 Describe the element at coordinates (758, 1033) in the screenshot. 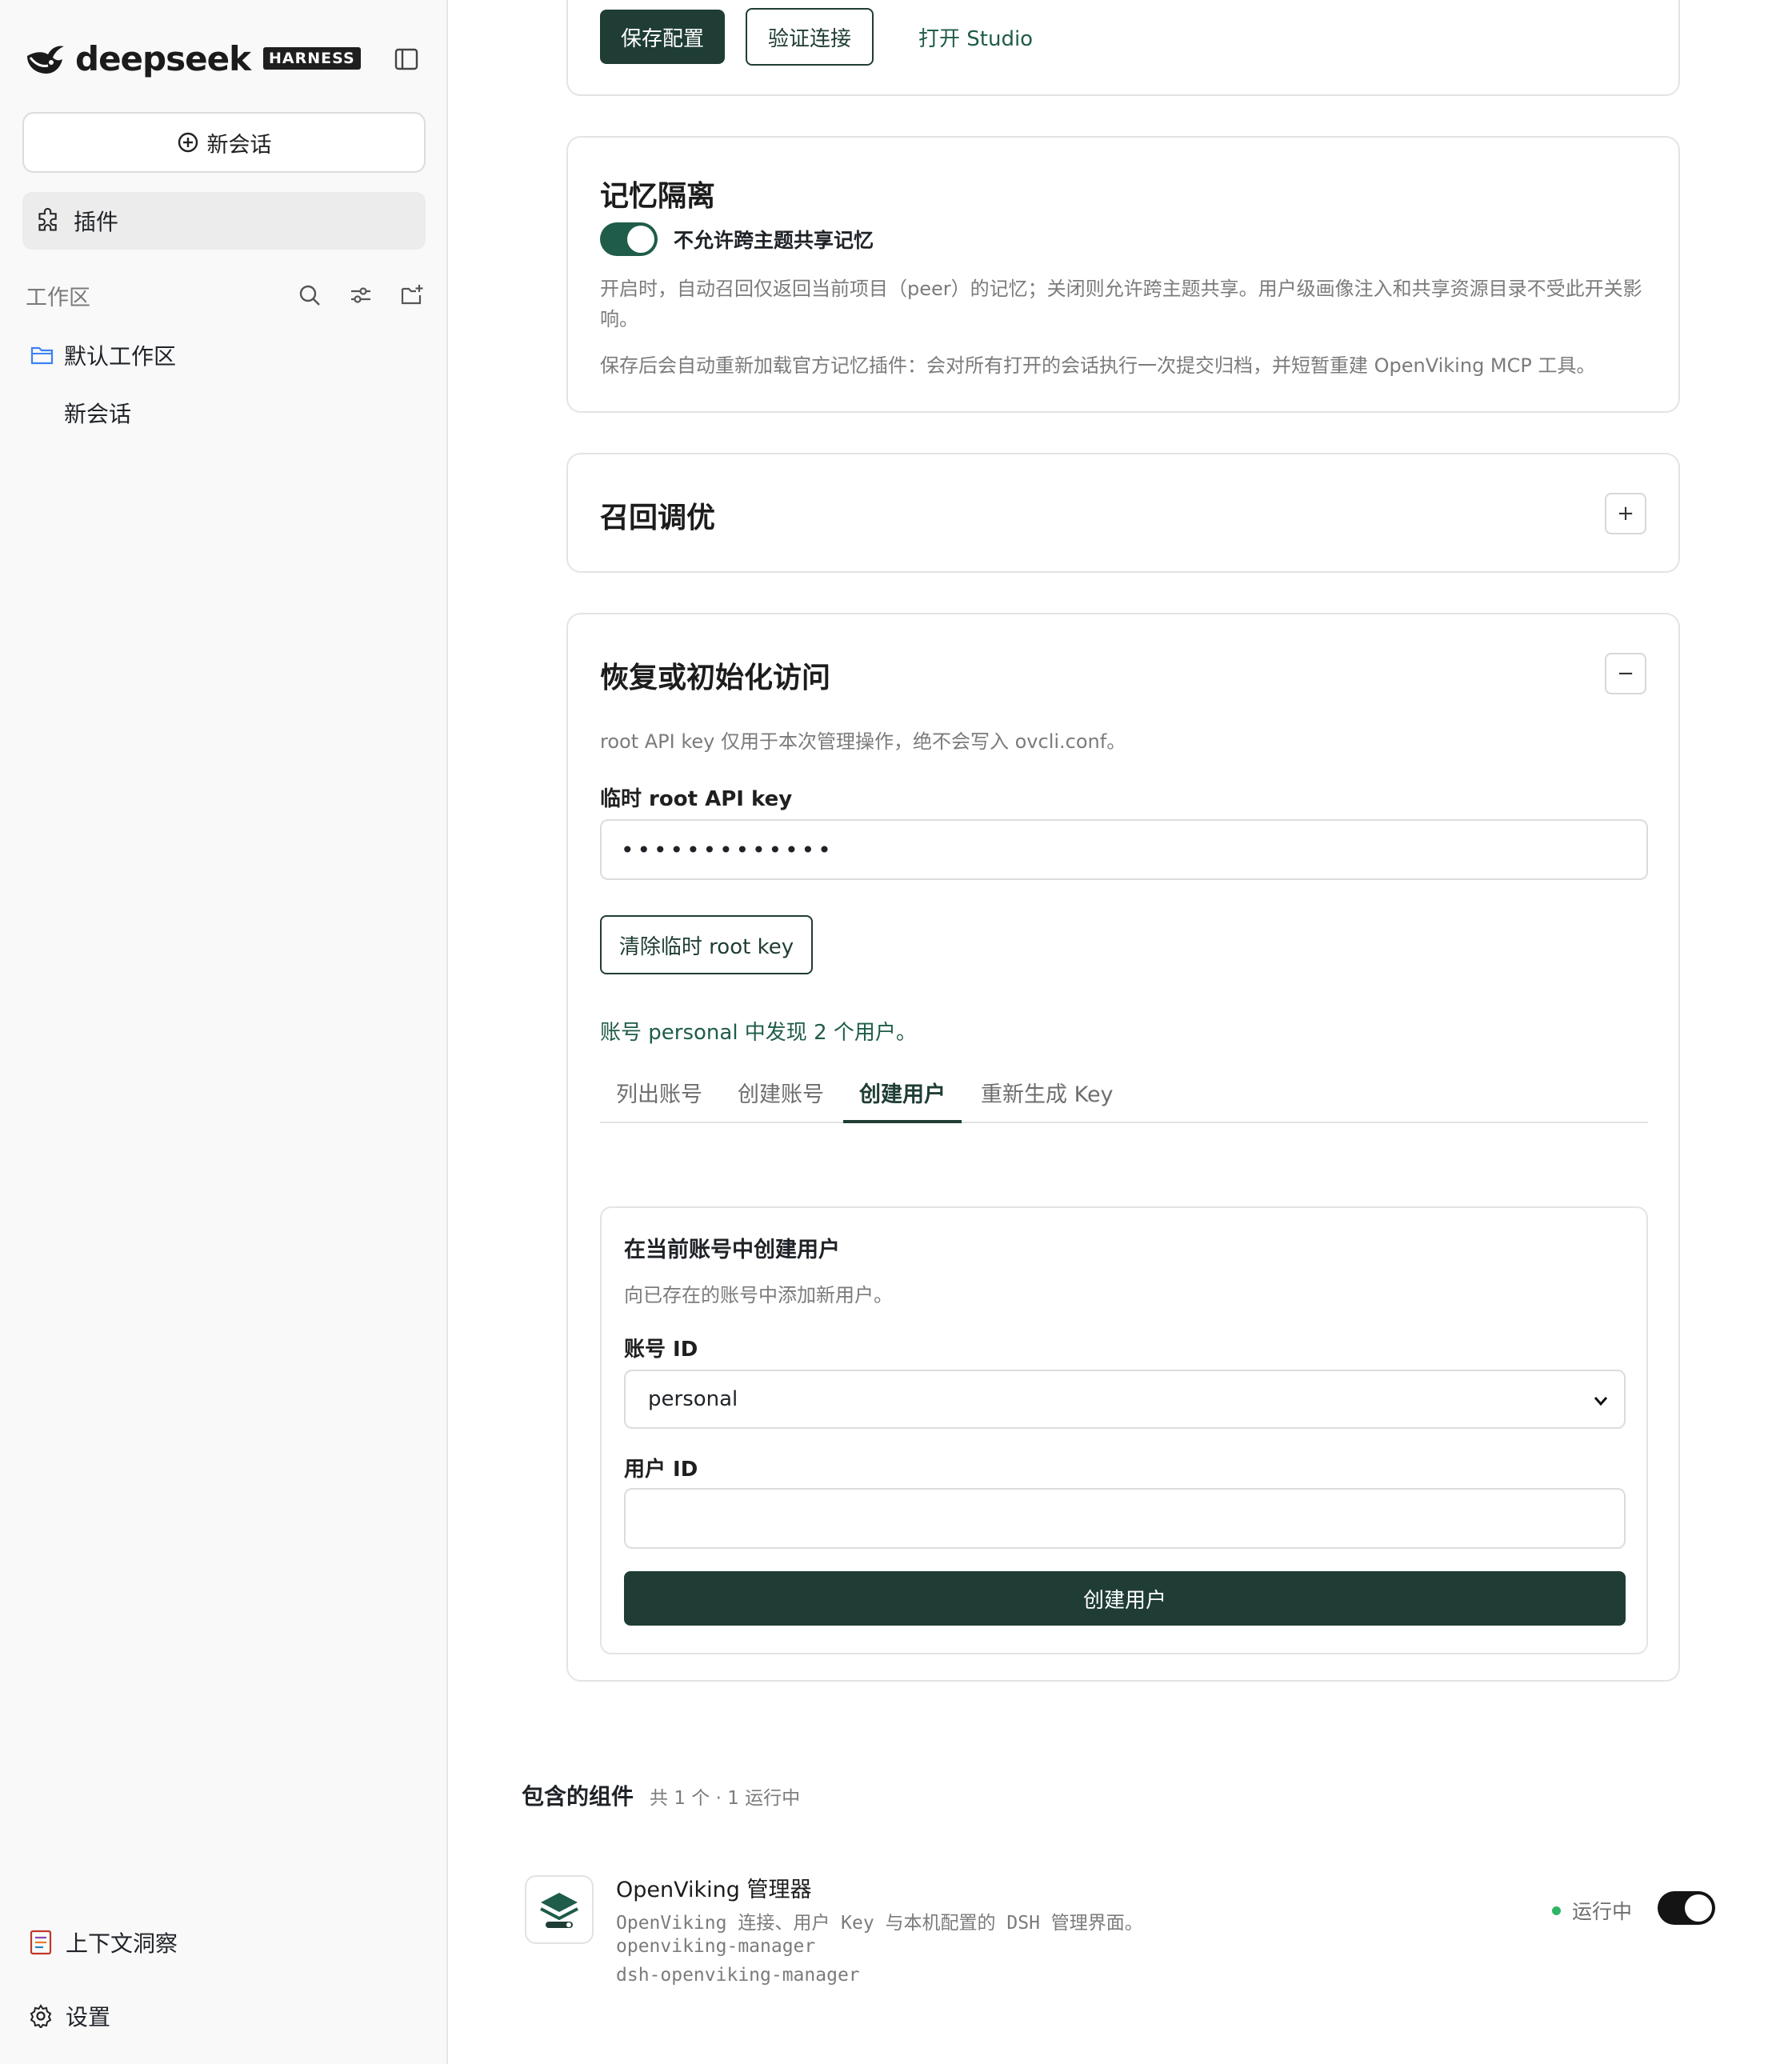

I see `users-found-text: 账号 personal 中发现 2 个用户。` at that location.